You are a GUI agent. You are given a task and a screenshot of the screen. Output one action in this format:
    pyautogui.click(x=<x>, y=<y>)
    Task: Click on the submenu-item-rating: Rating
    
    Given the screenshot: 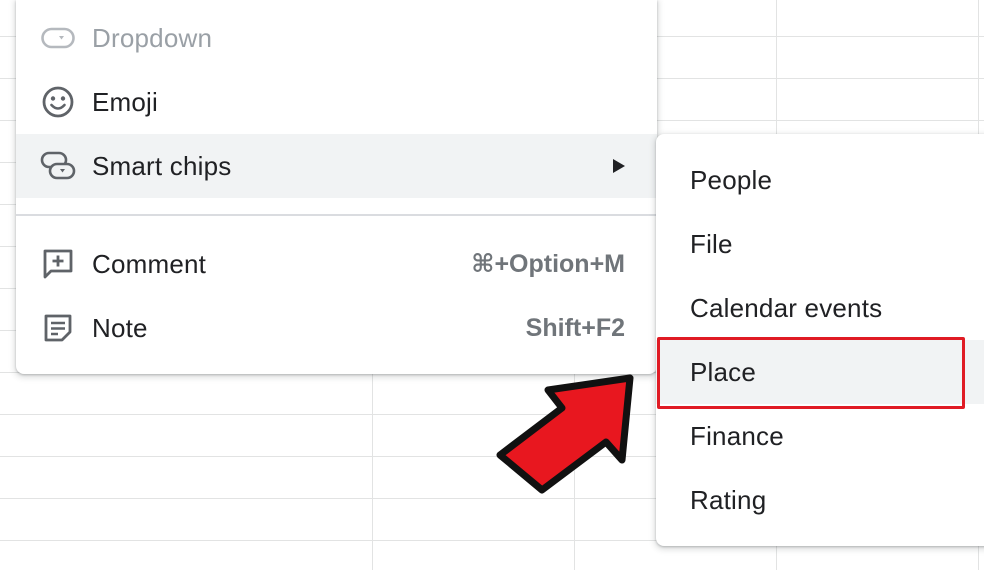 What is the action you would take?
    pyautogui.click(x=820, y=500)
    